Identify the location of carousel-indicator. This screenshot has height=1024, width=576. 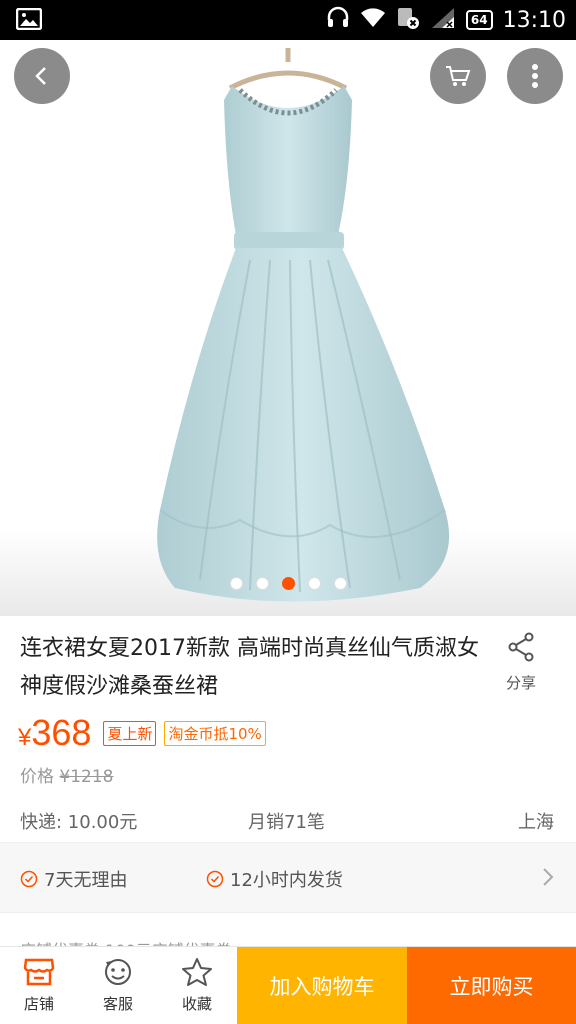
(288, 583).